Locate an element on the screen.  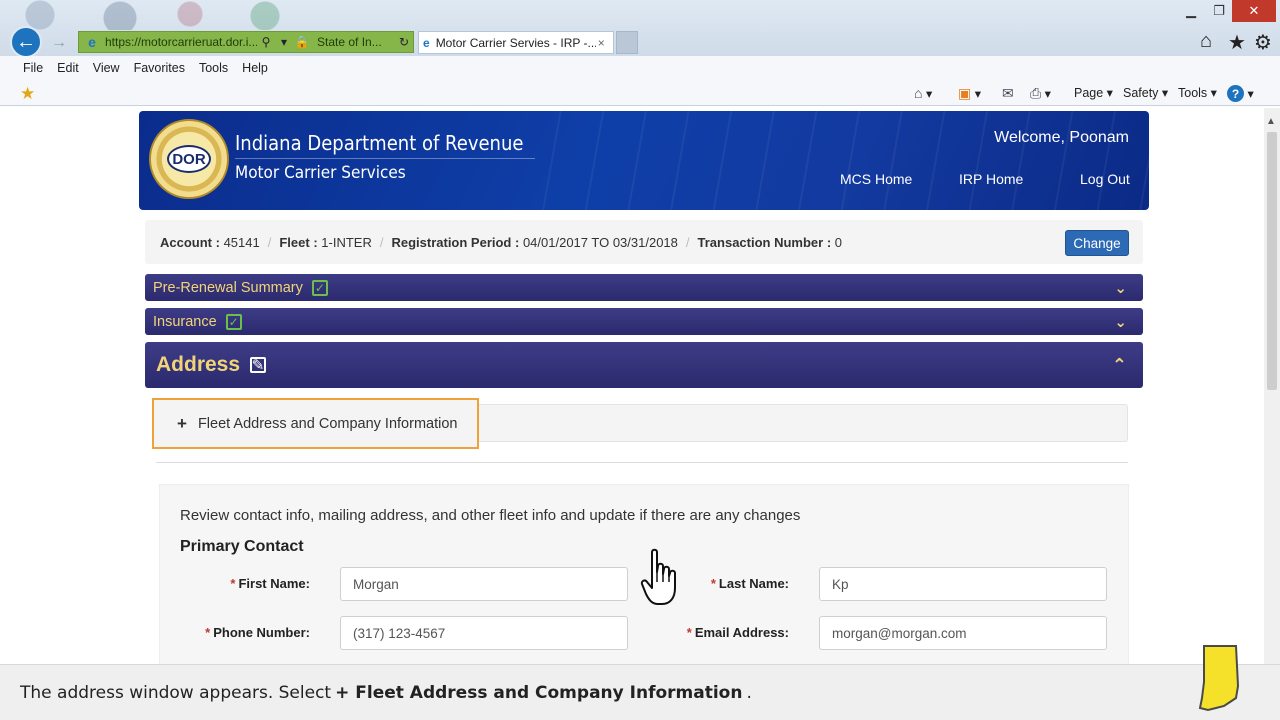
pre-renewal-title: Pre-Renewal Summary is located at coordinates (228, 287).